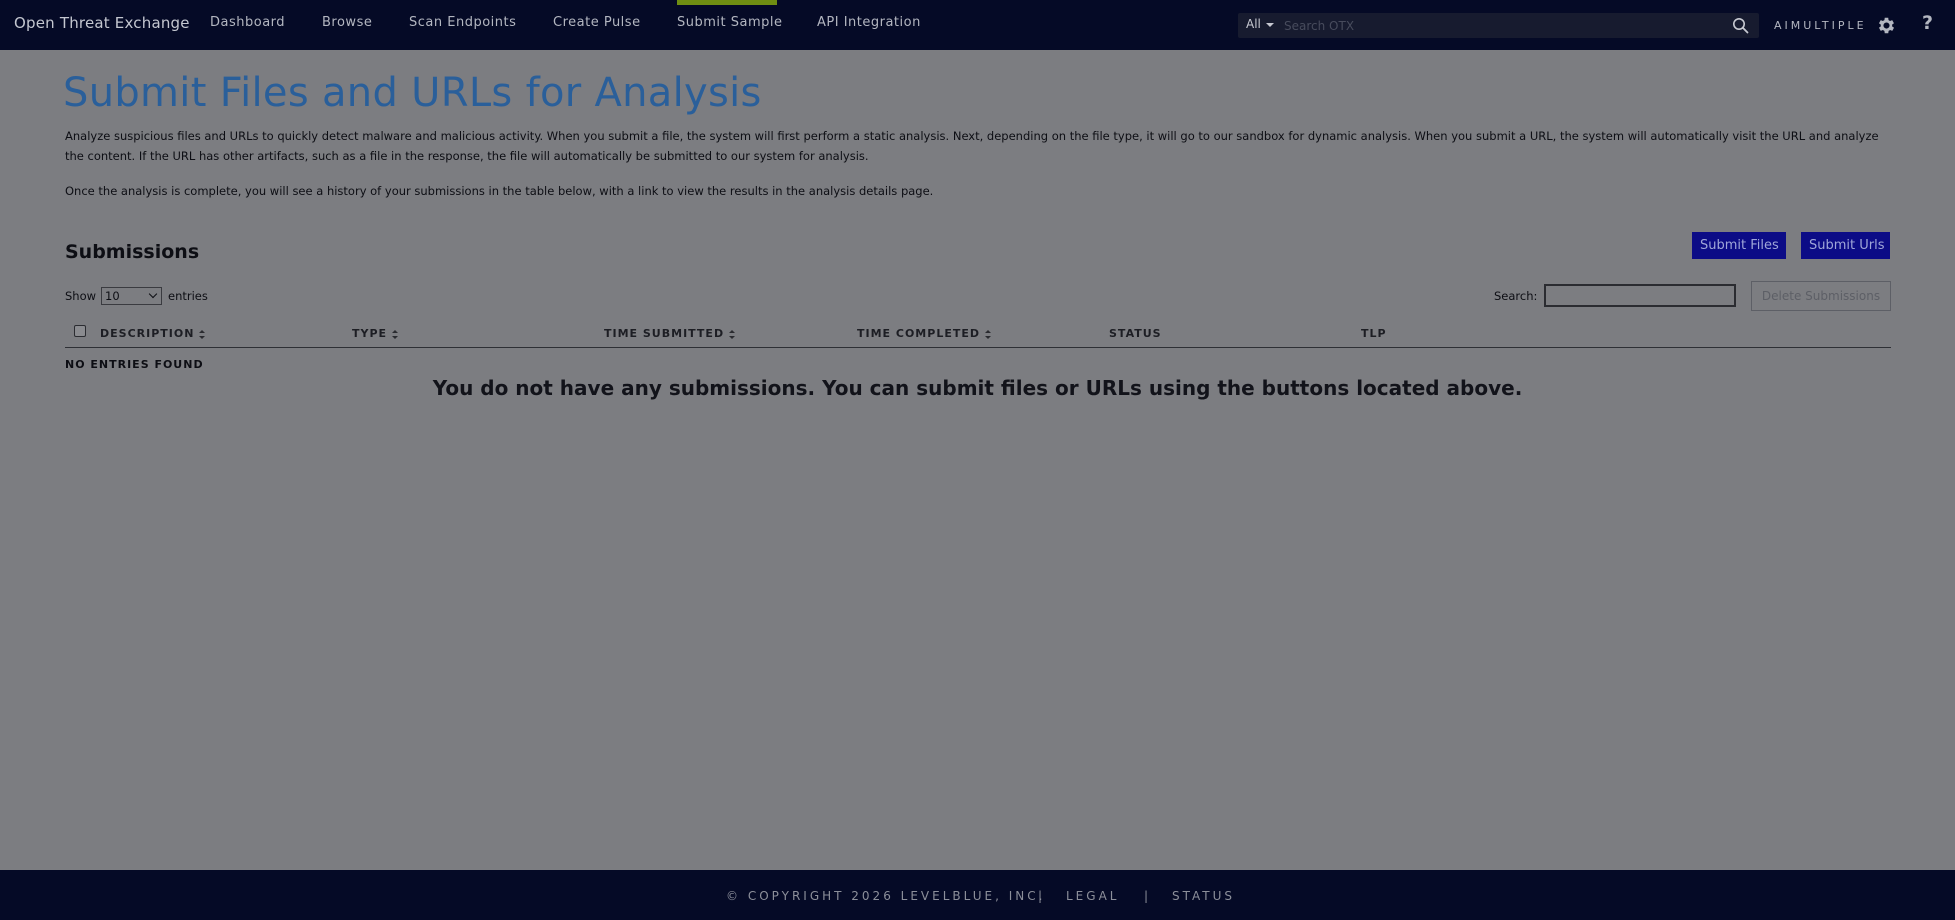 The image size is (1955, 920). Describe the element at coordinates (1845, 245) in the screenshot. I see `submit-urls-button: Submit Urls` at that location.